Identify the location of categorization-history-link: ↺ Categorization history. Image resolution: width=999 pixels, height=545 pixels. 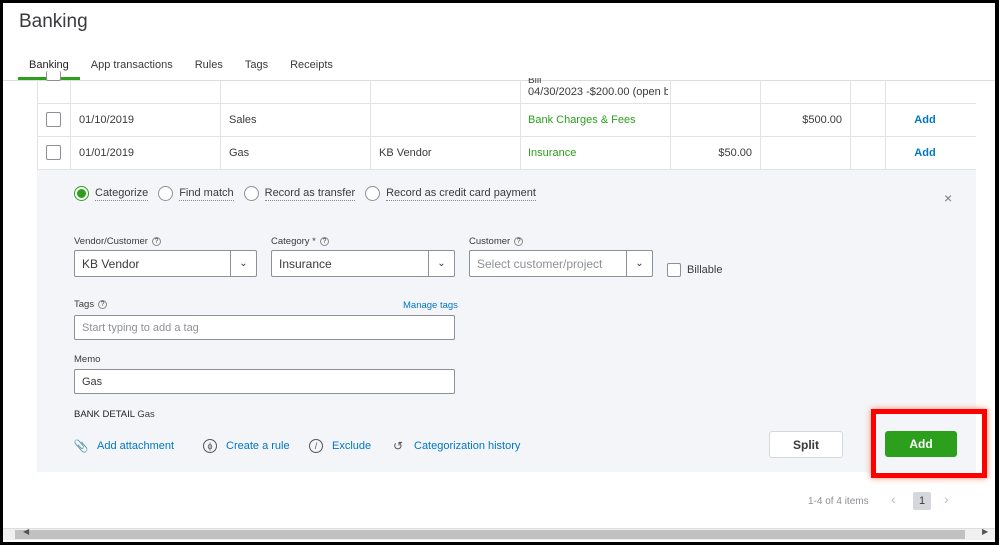
(455, 446).